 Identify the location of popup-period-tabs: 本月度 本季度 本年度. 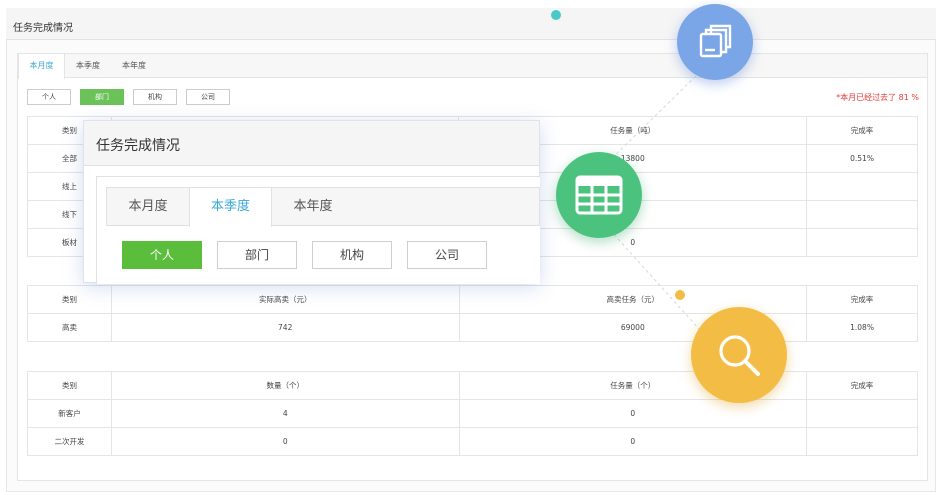
(323, 207).